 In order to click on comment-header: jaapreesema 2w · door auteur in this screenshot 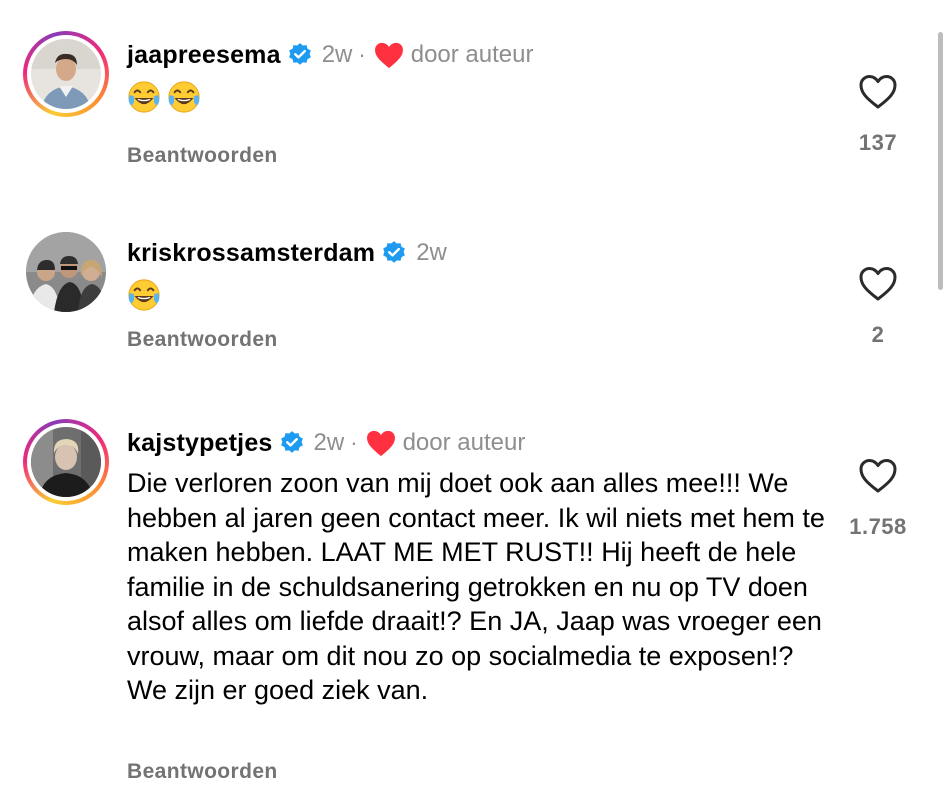, I will do `click(330, 55)`.